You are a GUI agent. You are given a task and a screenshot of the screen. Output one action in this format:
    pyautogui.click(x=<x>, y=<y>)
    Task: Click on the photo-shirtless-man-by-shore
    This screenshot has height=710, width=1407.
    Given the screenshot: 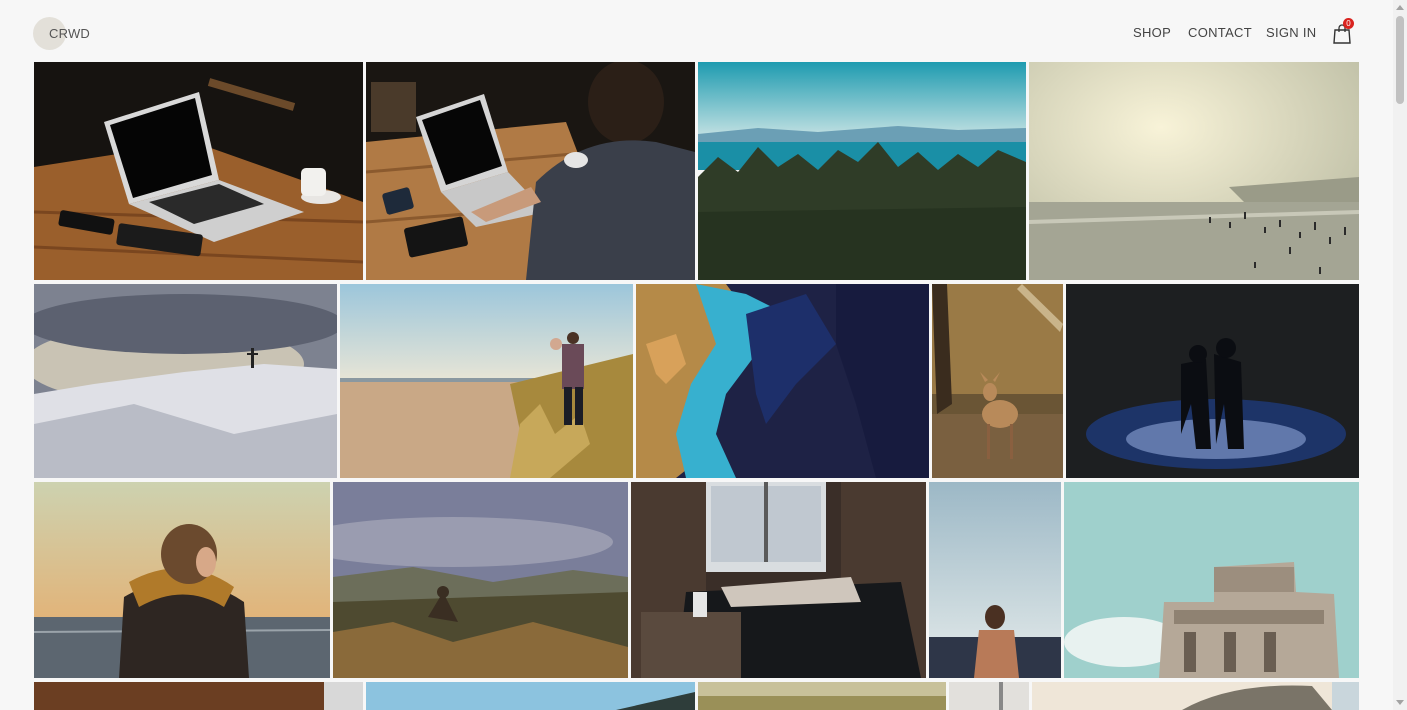 What is the action you would take?
    pyautogui.click(x=995, y=580)
    